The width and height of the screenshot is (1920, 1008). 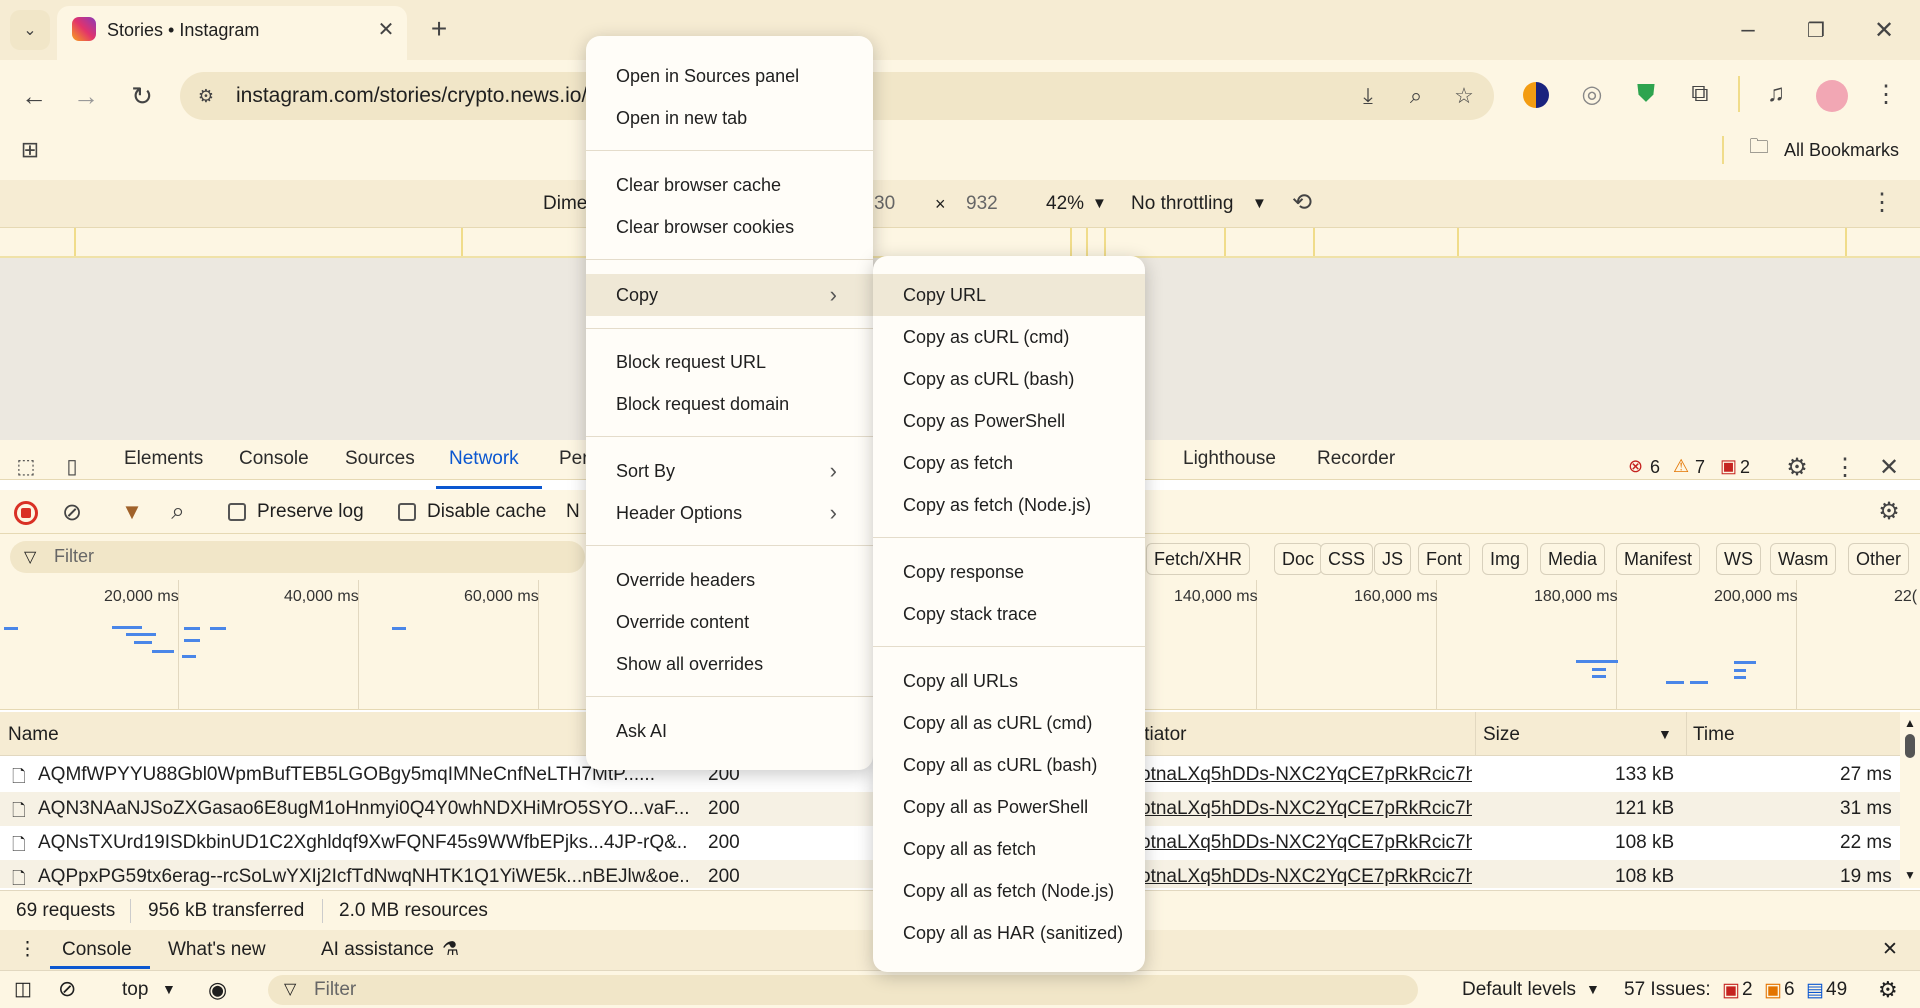 What do you see at coordinates (1655, 467) in the screenshot?
I see `error-count: 6` at bounding box center [1655, 467].